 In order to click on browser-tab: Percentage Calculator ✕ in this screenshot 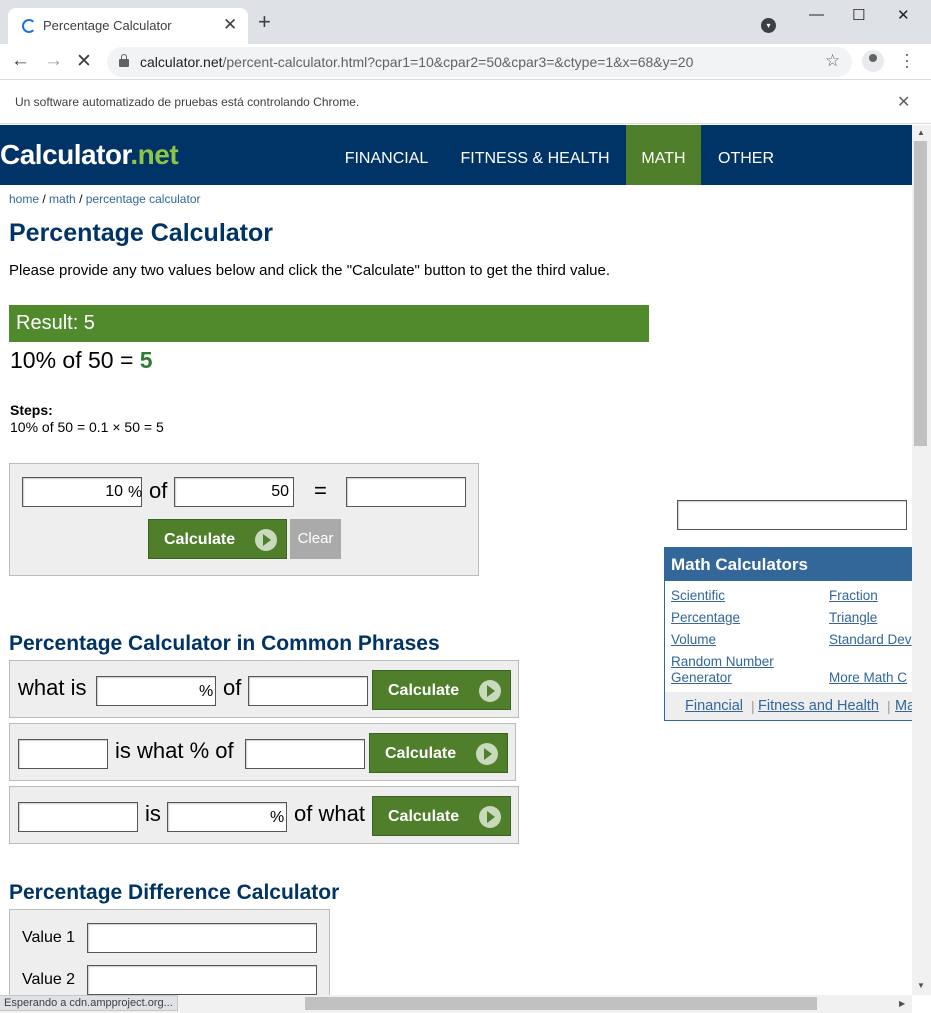, I will do `click(128, 26)`.